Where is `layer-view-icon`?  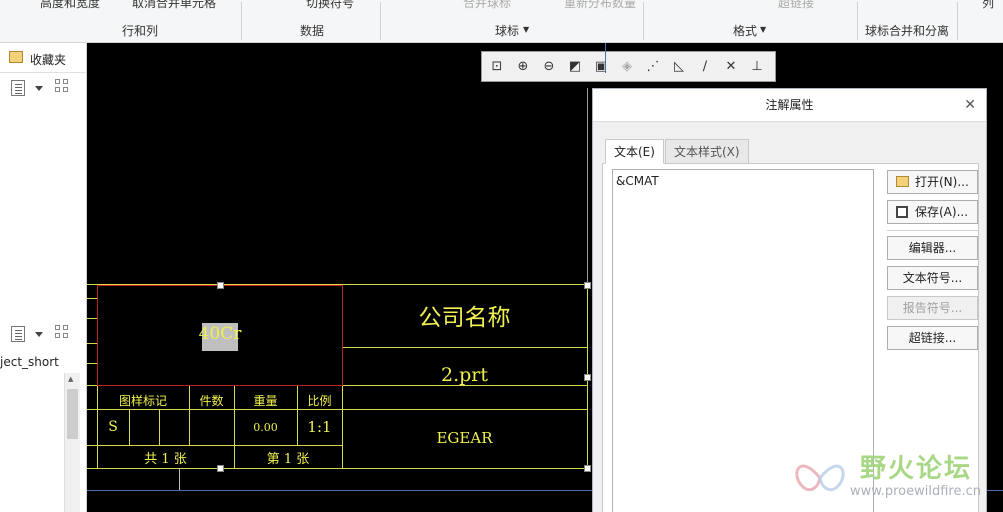
layer-view-icon is located at coordinates (18, 334).